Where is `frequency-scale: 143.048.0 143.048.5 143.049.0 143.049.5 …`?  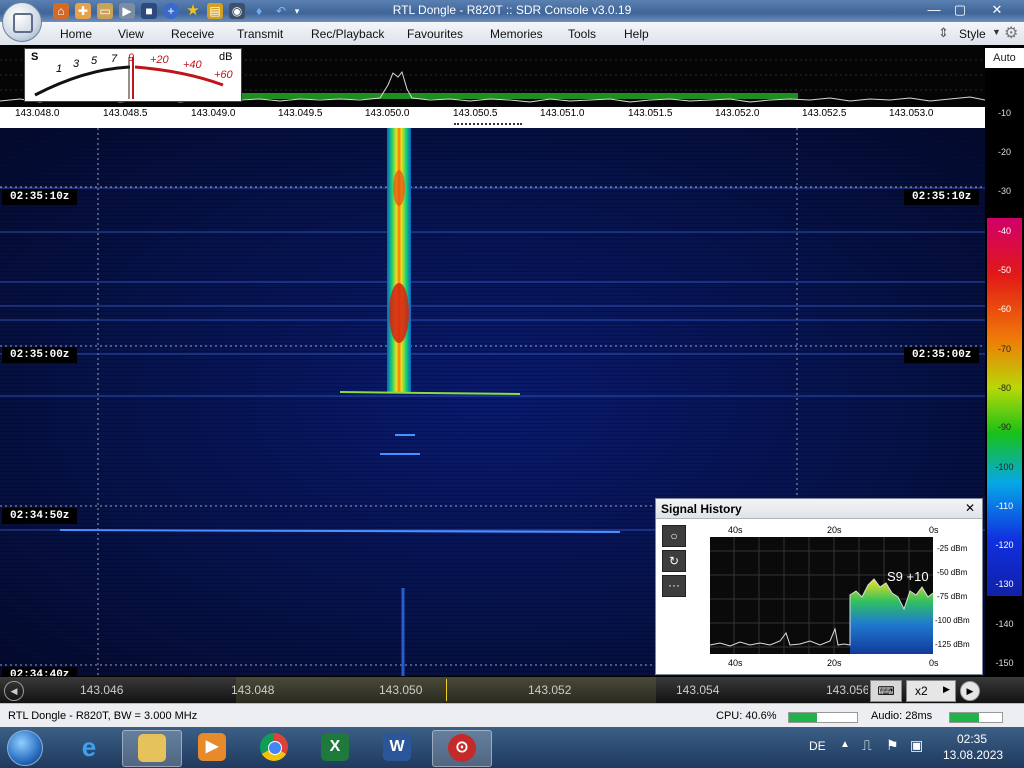 frequency-scale: 143.048.0 143.048.5 143.049.0 143.049.5 … is located at coordinates (492, 113).